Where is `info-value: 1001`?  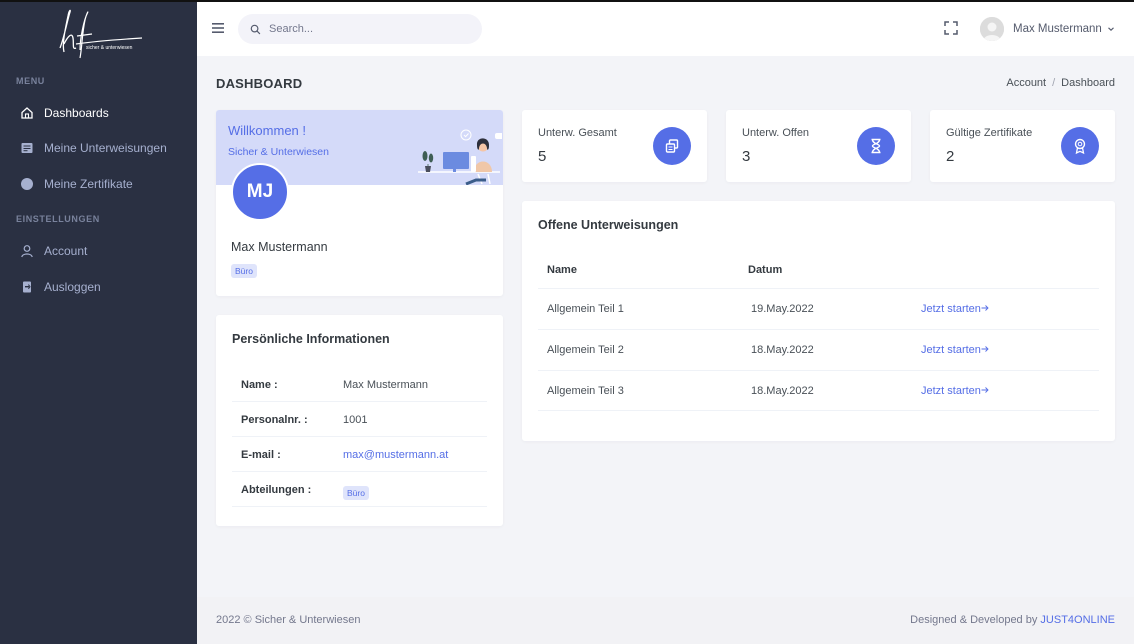 info-value: 1001 is located at coordinates (355, 420).